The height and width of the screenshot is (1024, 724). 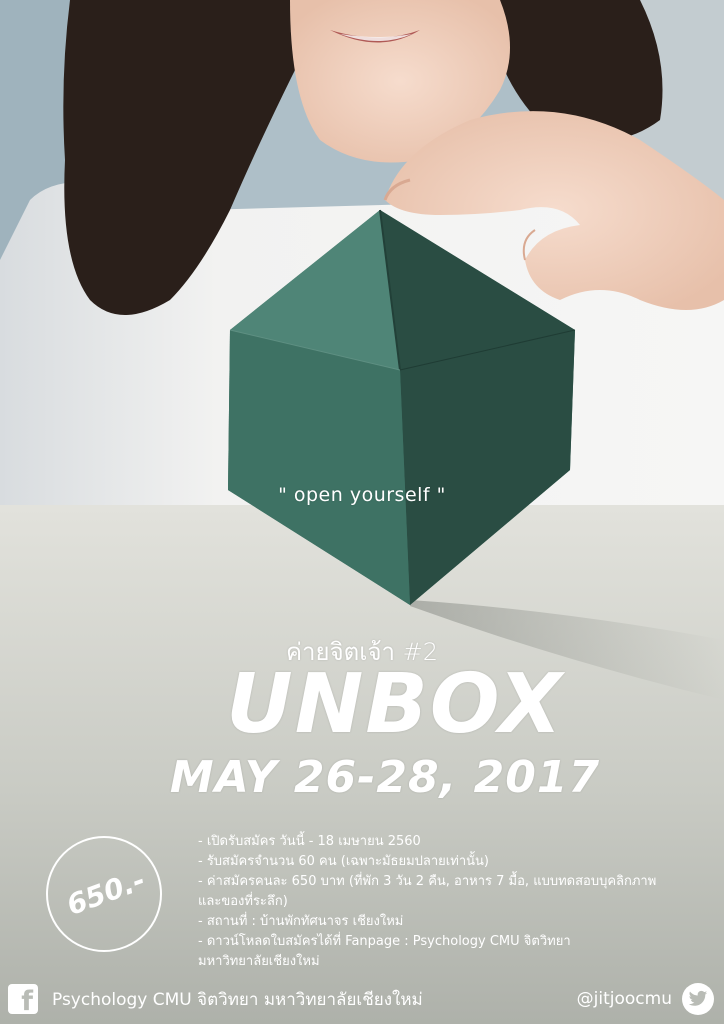 I want to click on price-badge: 650.-, so click(x=104, y=894).